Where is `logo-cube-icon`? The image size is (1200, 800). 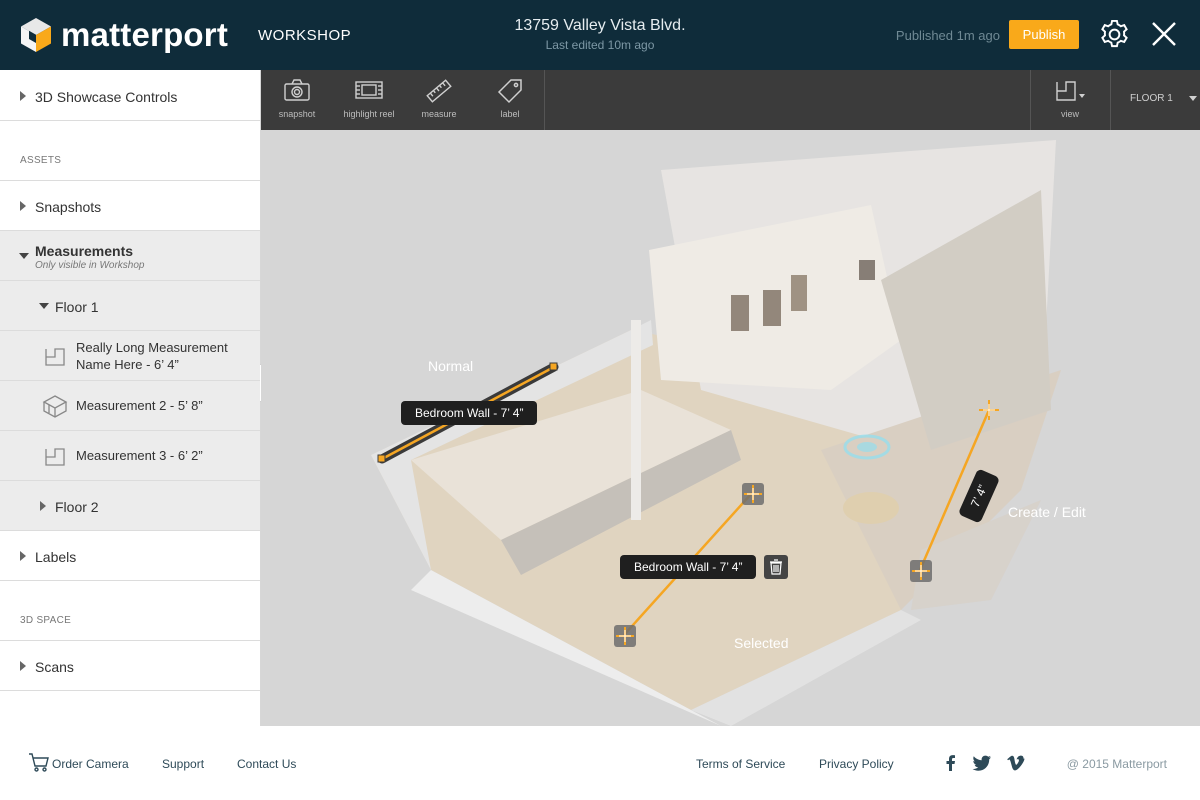
logo-cube-icon is located at coordinates (36, 35).